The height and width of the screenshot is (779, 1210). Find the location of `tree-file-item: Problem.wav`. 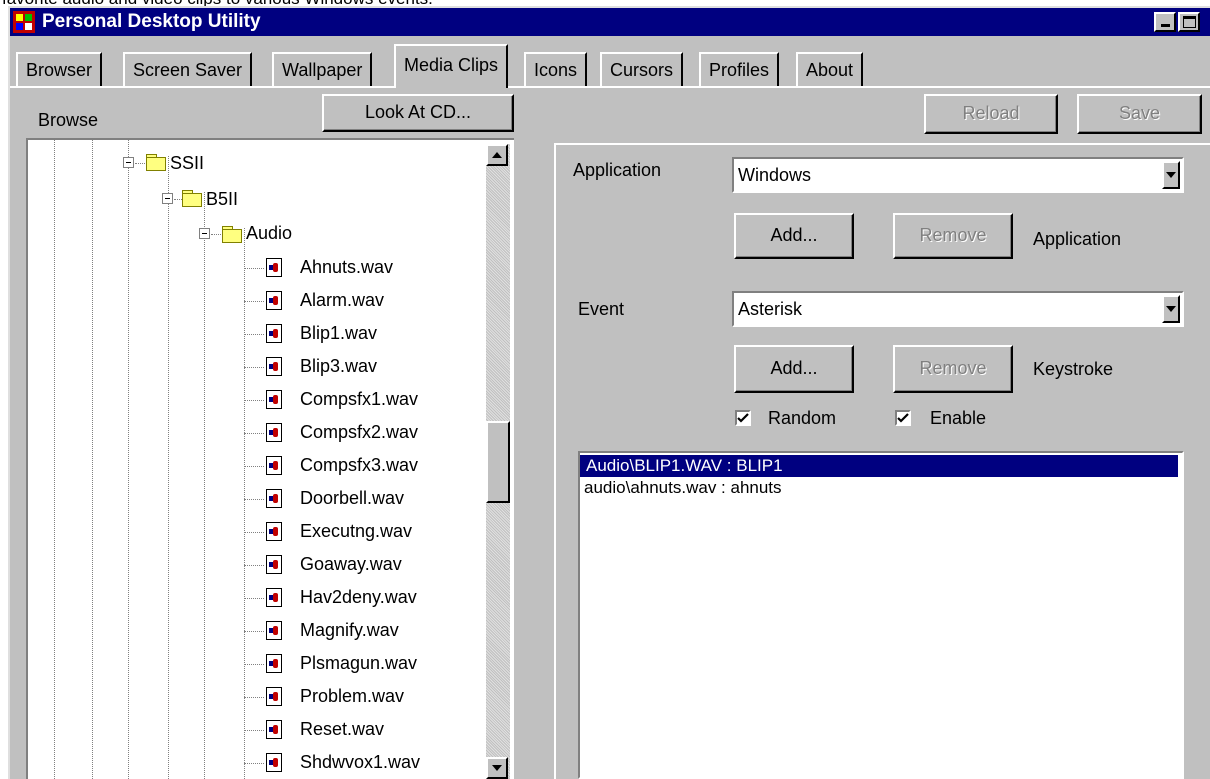

tree-file-item: Problem.wav is located at coordinates (352, 696).